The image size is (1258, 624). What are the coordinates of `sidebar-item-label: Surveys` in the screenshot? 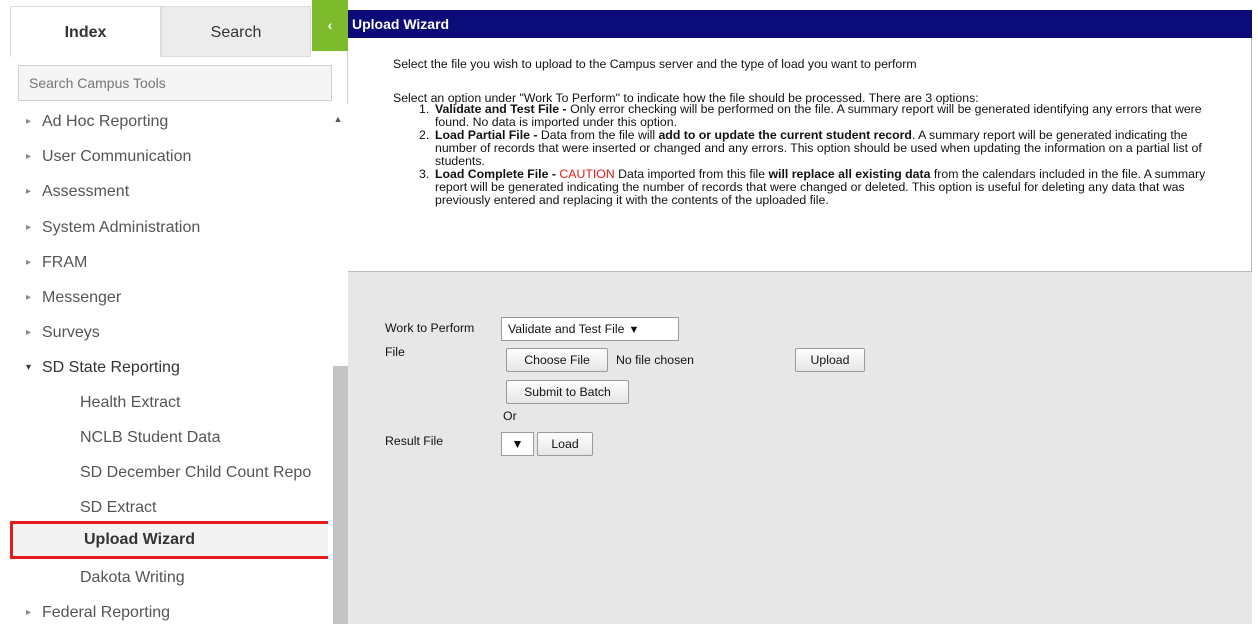 It's located at (71, 332).